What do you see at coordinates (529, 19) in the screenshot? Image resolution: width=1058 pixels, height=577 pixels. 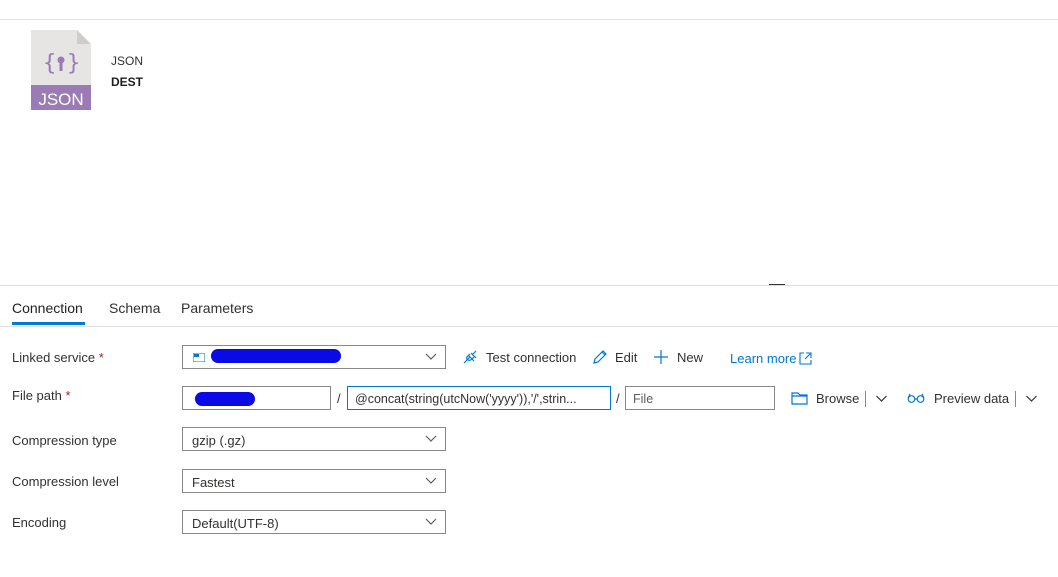 I see `top-divider` at bounding box center [529, 19].